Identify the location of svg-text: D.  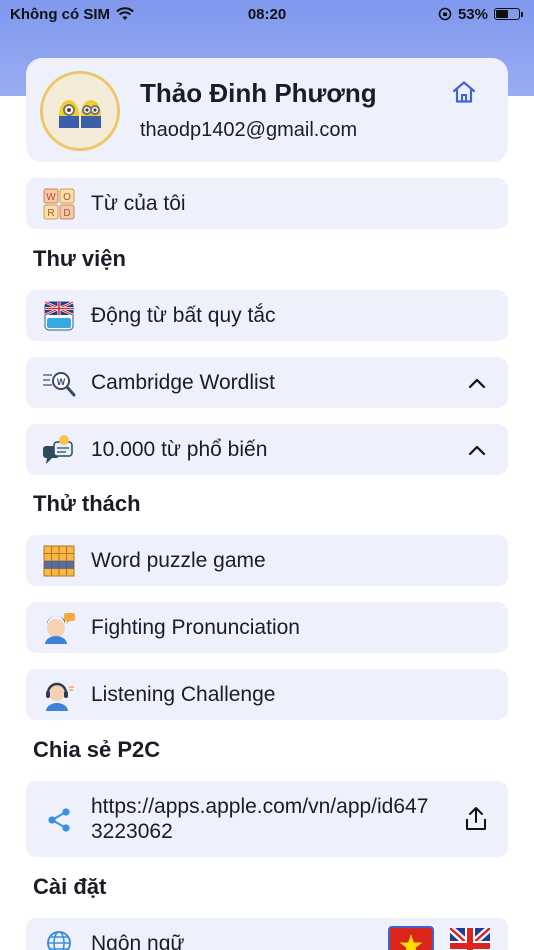
(66, 213).